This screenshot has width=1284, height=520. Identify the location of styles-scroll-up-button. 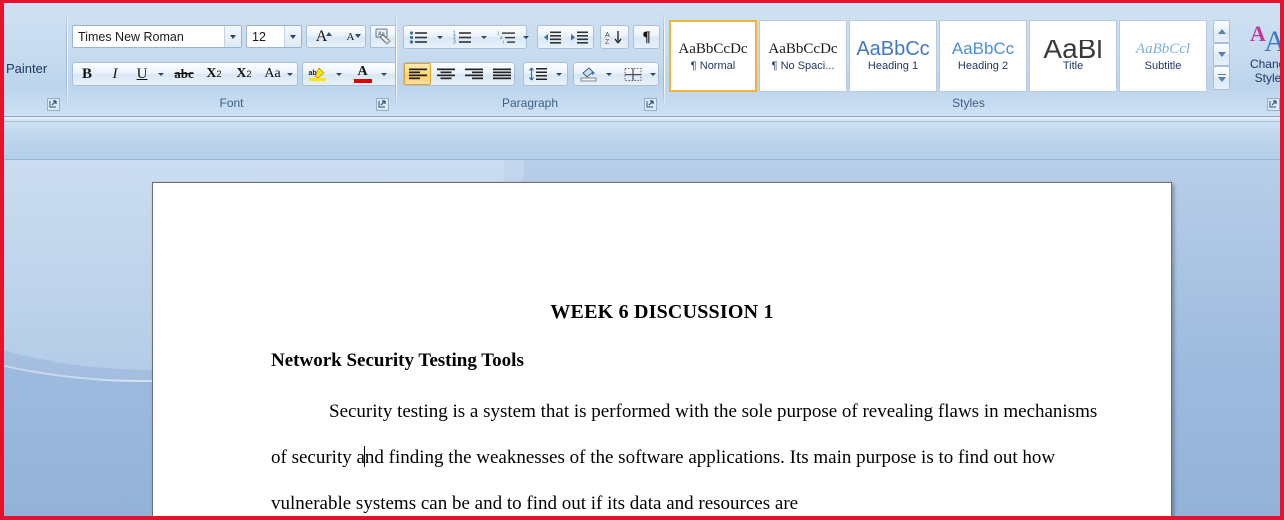
(1221, 31).